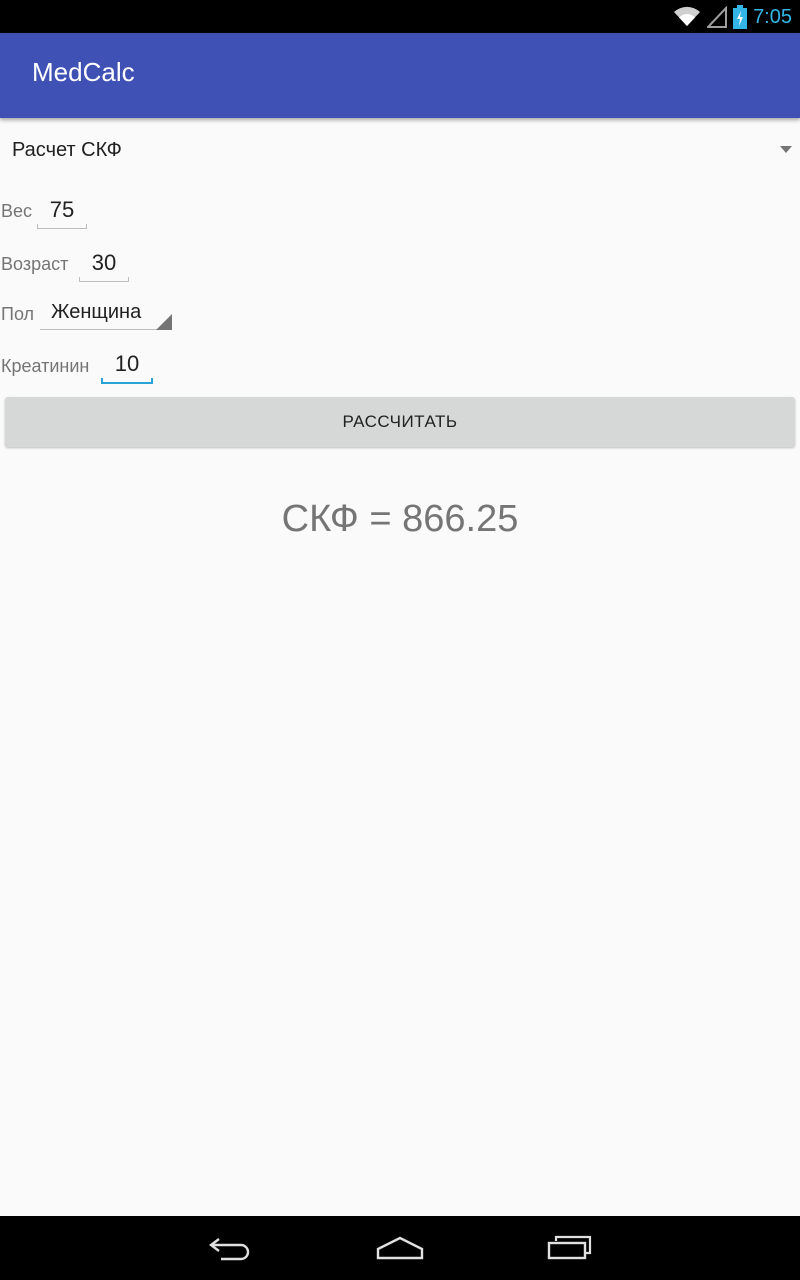  What do you see at coordinates (96, 312) in the screenshot?
I see `gender-selected: Женщина` at bounding box center [96, 312].